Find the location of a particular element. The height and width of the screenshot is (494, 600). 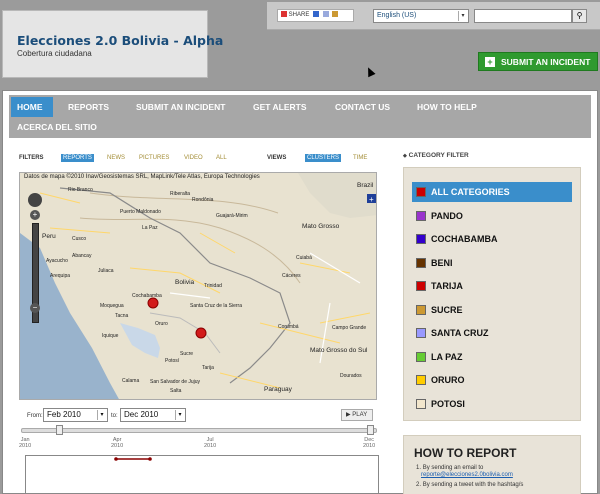

map-label-arequipa: Arequipa is located at coordinates (60, 276).